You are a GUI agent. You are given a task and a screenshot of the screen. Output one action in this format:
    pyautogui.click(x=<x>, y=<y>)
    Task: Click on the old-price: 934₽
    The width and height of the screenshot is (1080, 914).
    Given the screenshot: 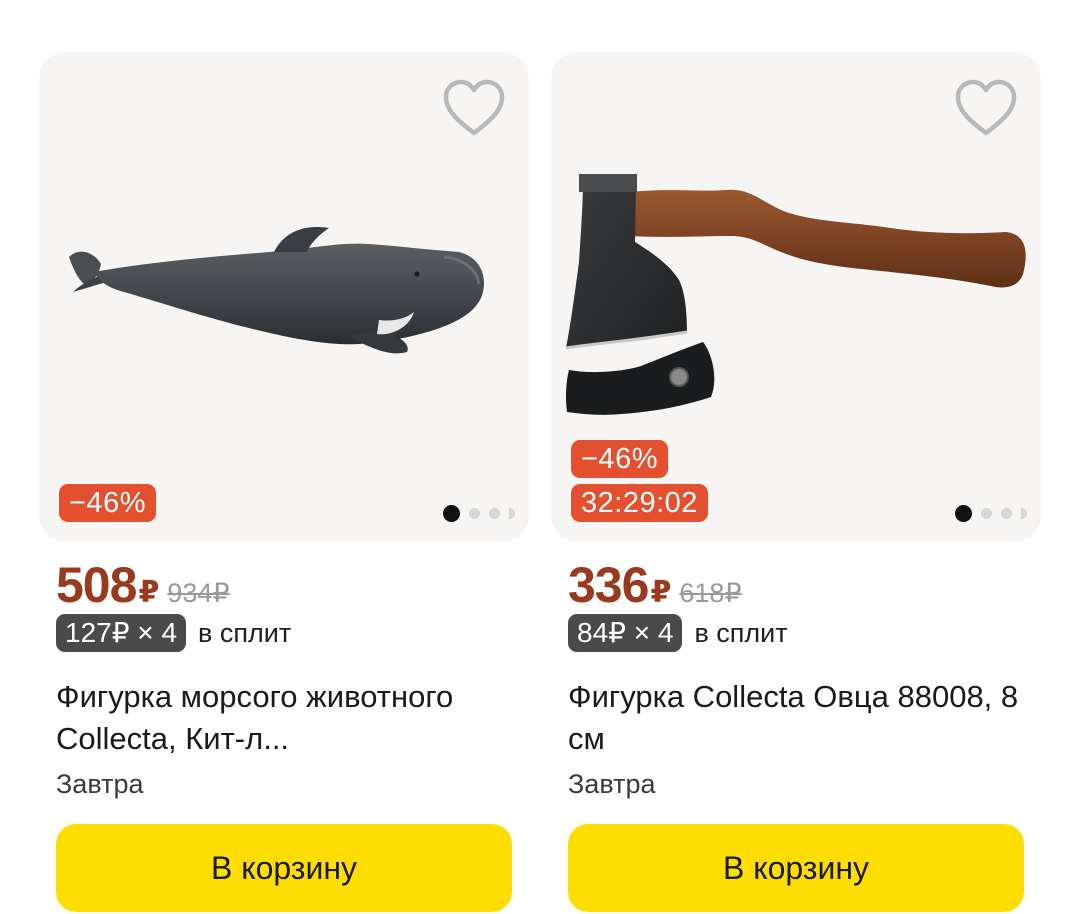 What is the action you would take?
    pyautogui.click(x=198, y=593)
    